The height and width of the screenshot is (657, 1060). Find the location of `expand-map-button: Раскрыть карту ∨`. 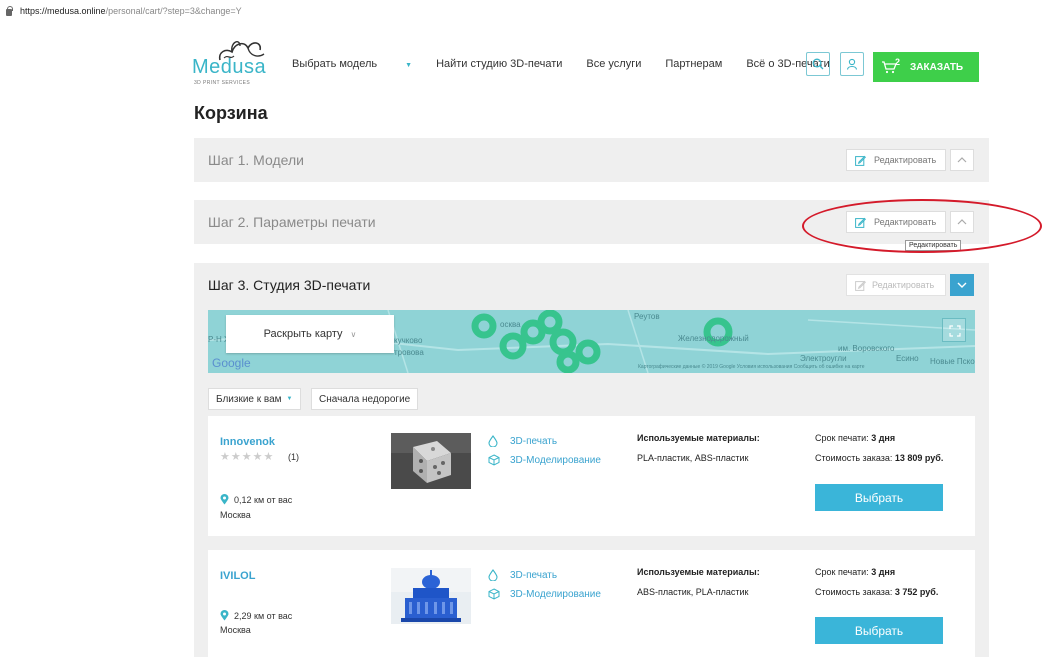

expand-map-button: Раскрыть карту ∨ is located at coordinates (310, 334).